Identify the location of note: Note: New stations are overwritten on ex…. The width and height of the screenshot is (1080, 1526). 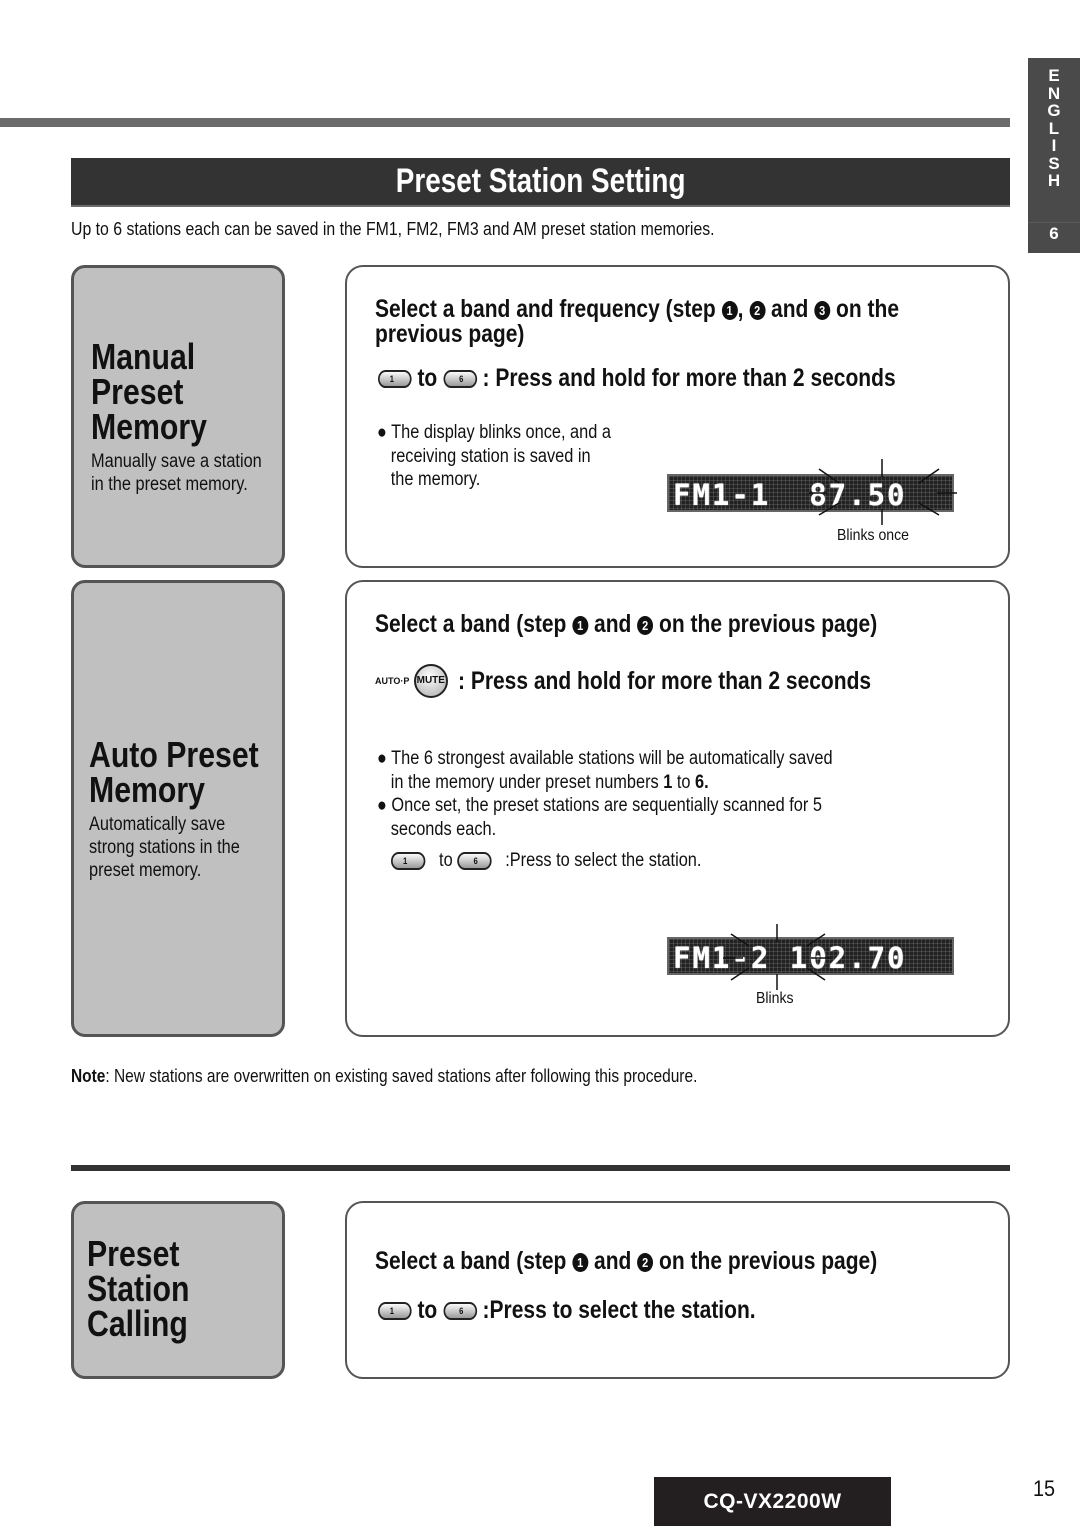
(384, 1076).